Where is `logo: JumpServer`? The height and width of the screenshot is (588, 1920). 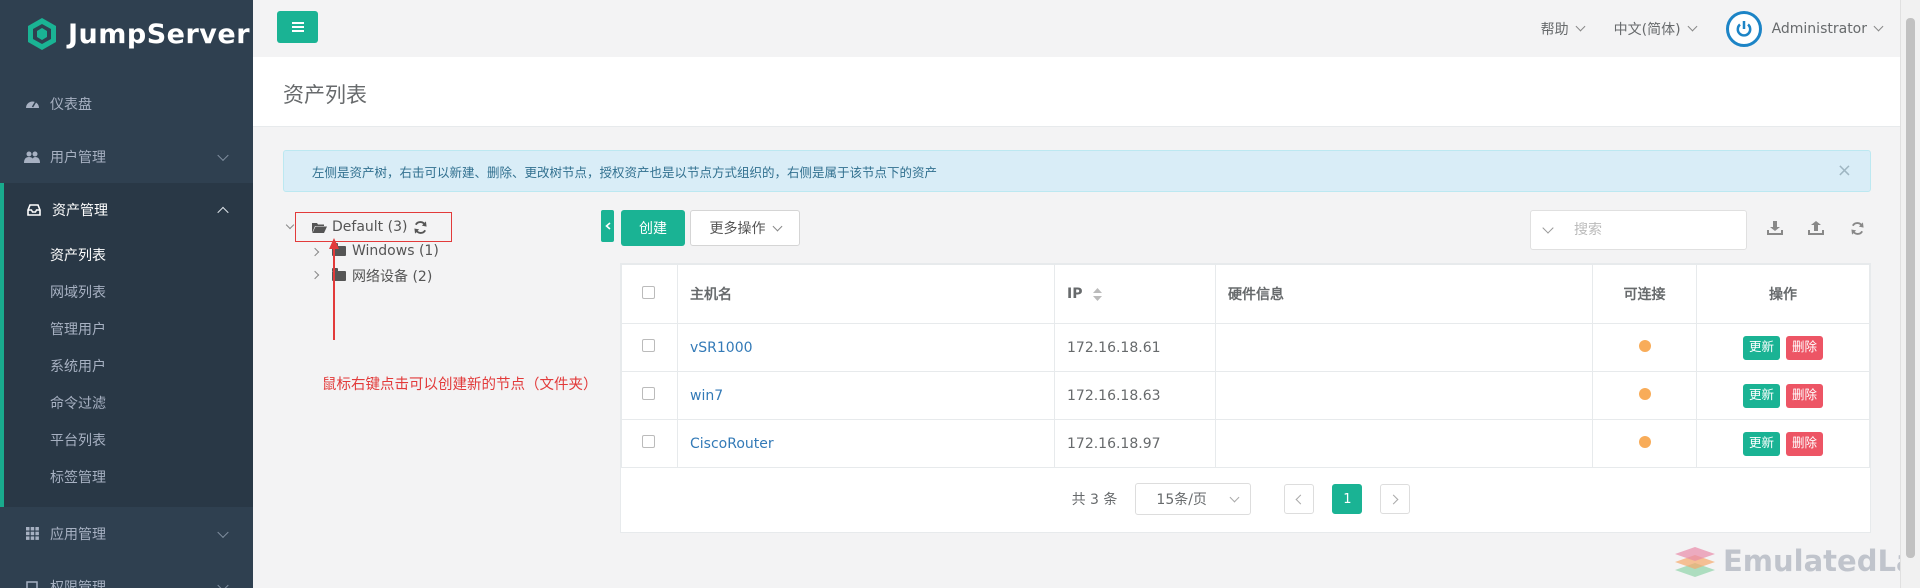
logo: JumpServer is located at coordinates (126, 34).